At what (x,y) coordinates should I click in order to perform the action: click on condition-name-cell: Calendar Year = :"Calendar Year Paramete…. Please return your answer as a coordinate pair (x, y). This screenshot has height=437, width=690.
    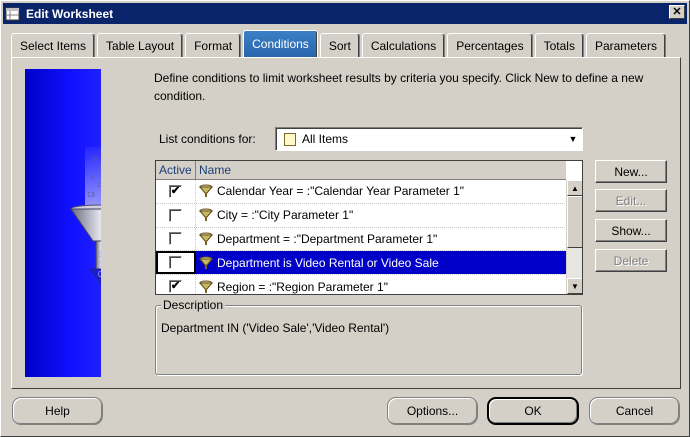
    Looking at the image, I should click on (381, 191).